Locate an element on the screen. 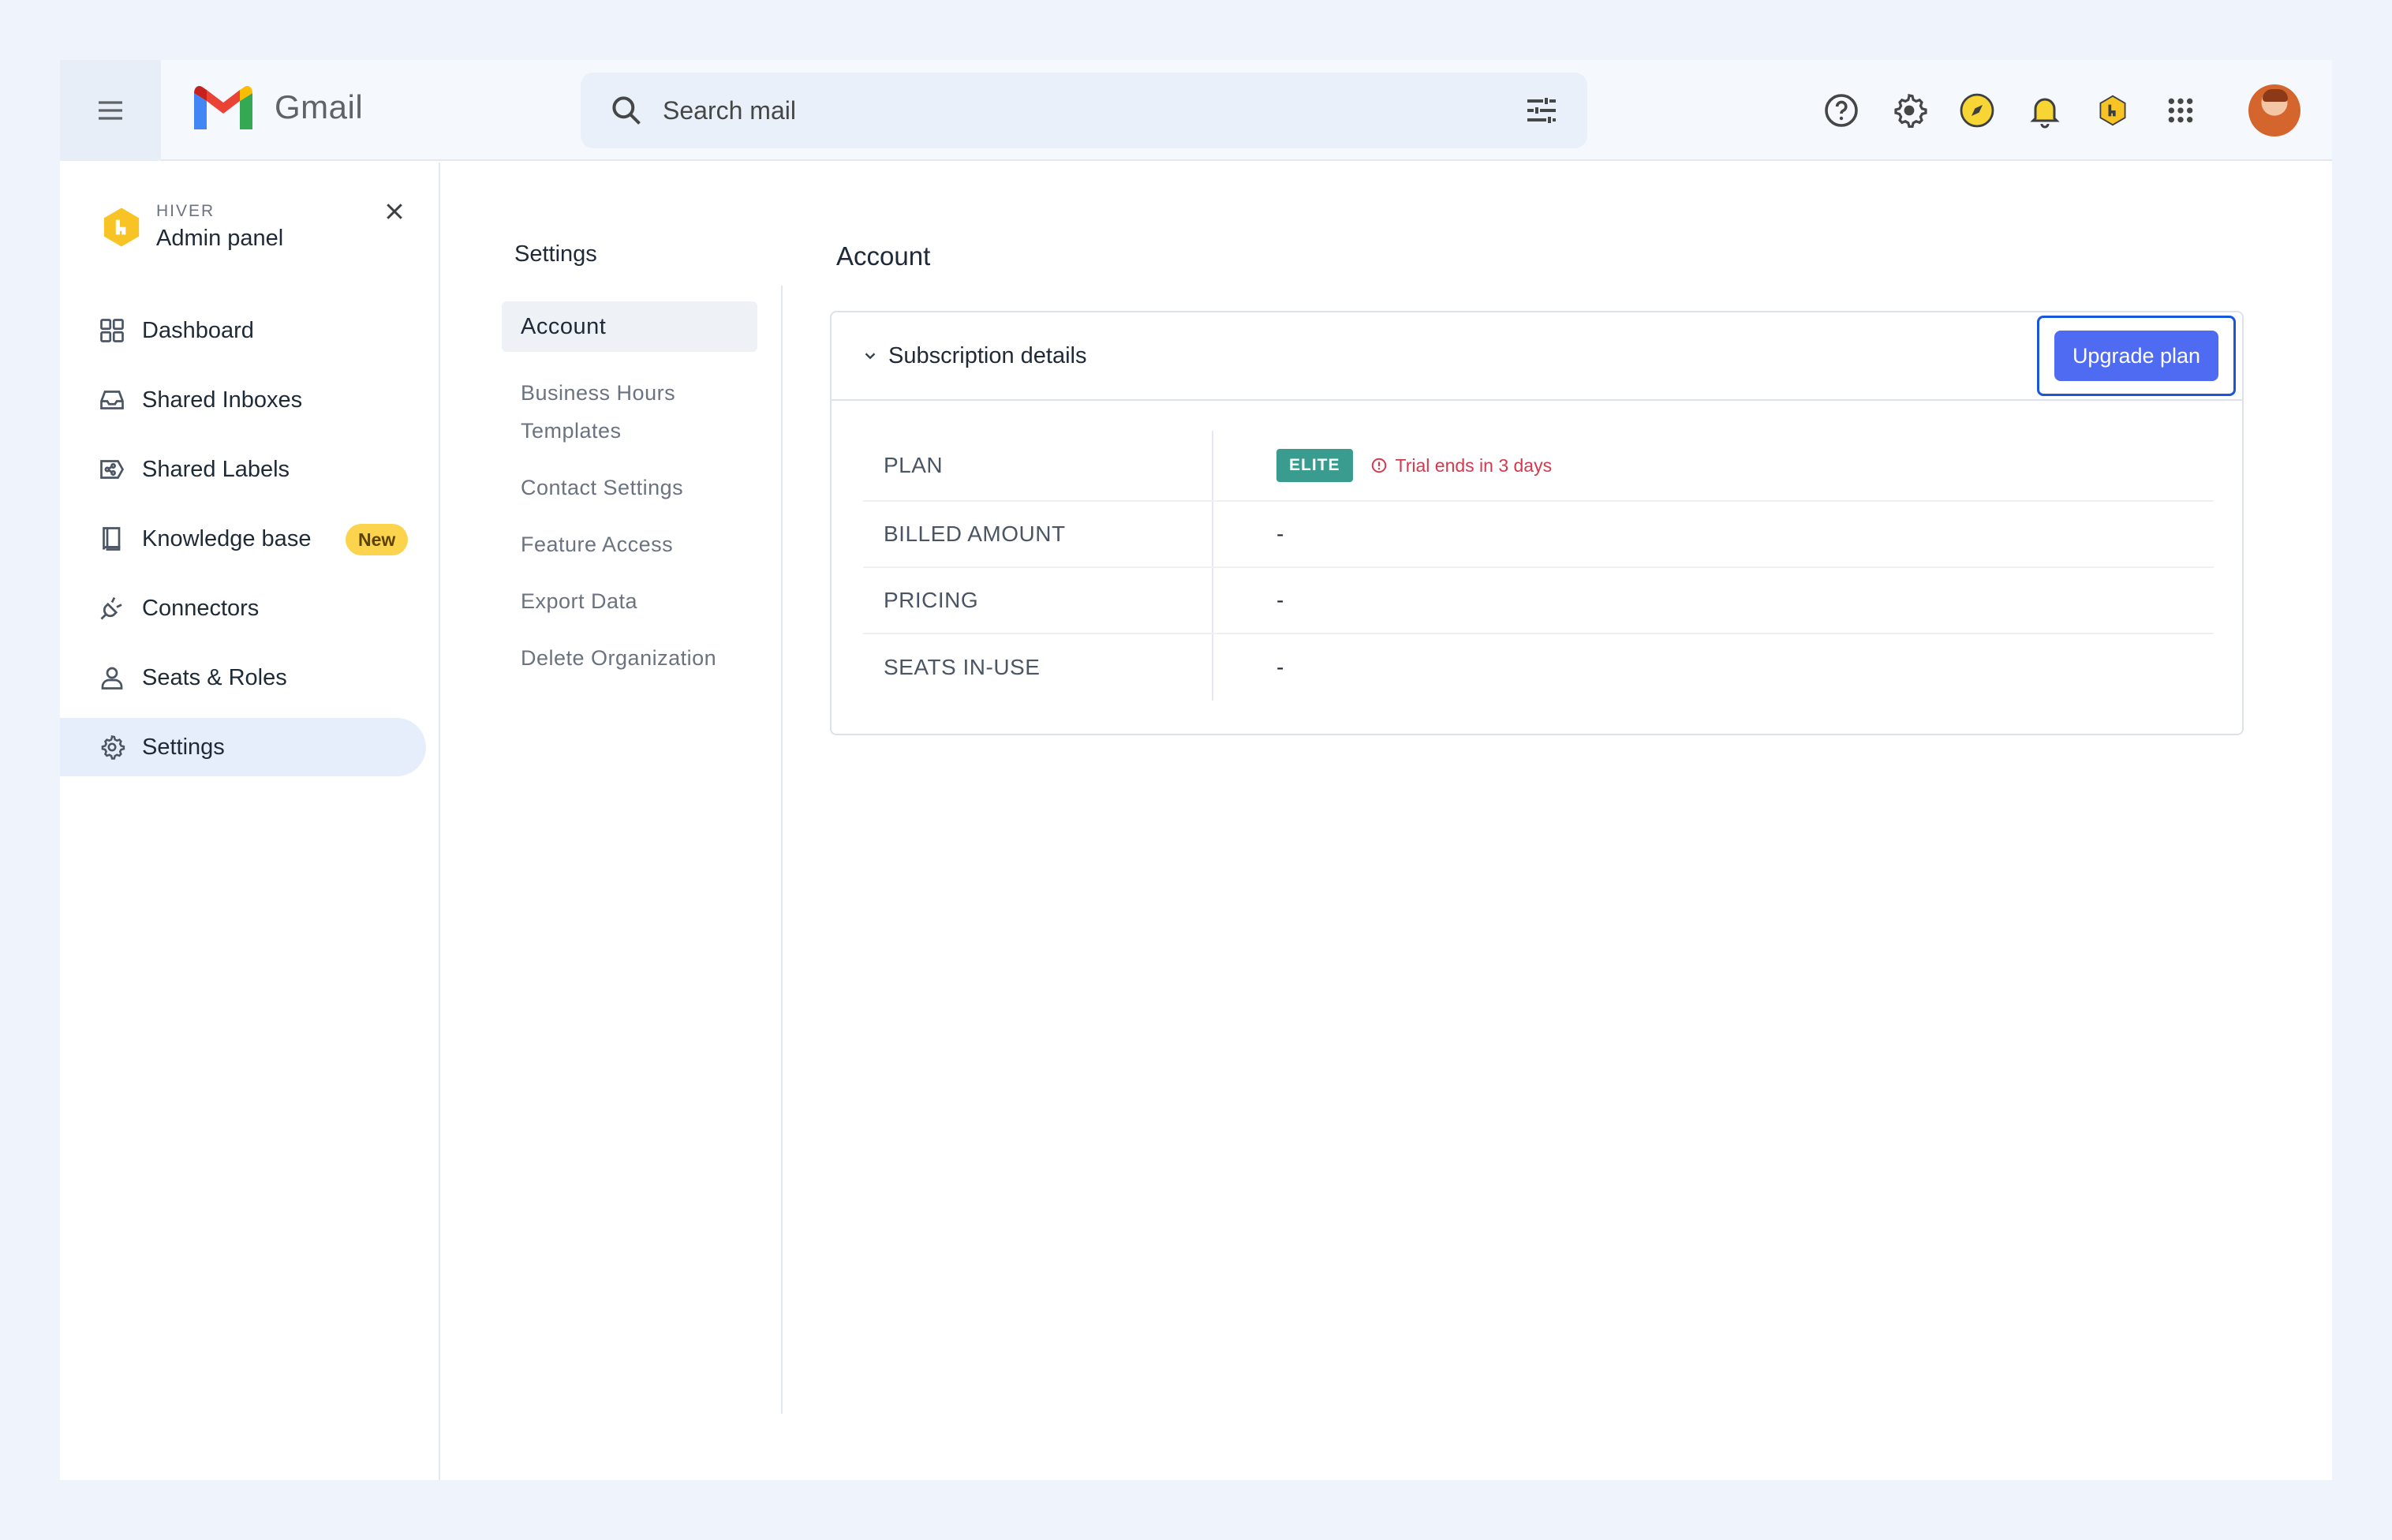  subnav-item-account: Account is located at coordinates (629, 326).